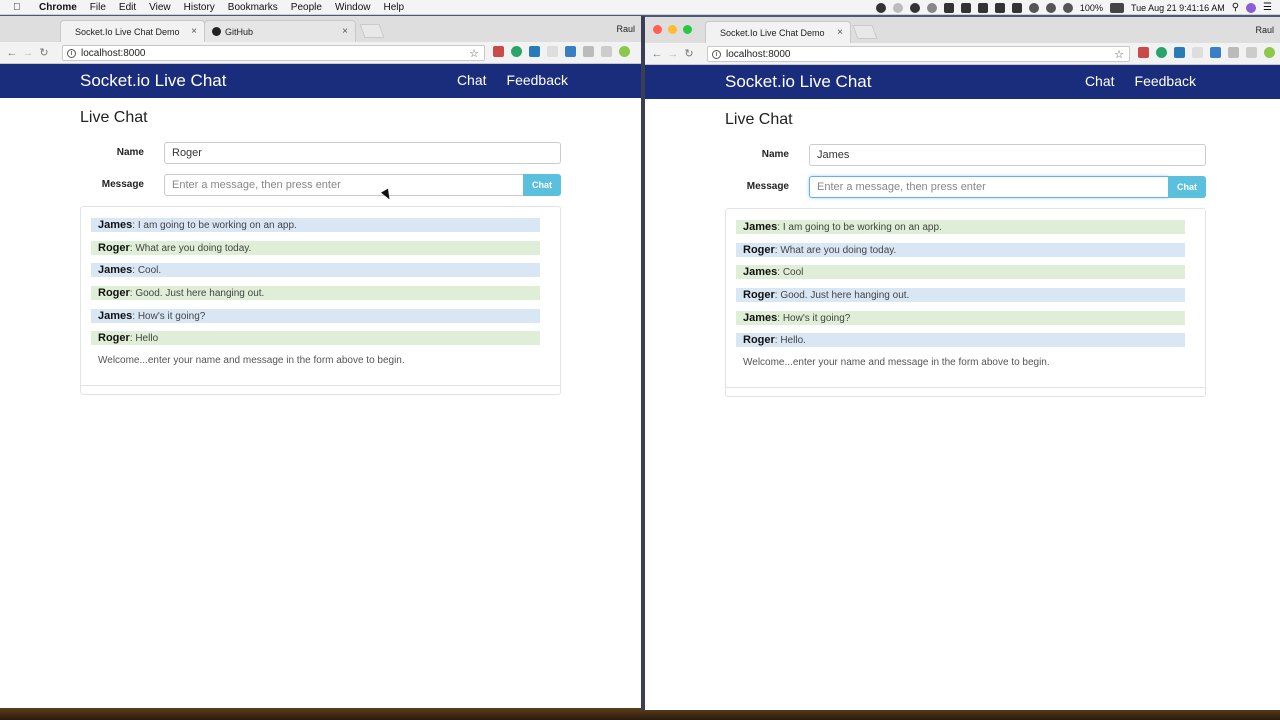 The width and height of the screenshot is (1280, 720). What do you see at coordinates (127, 7) in the screenshot?
I see `menu-edit: Edit` at bounding box center [127, 7].